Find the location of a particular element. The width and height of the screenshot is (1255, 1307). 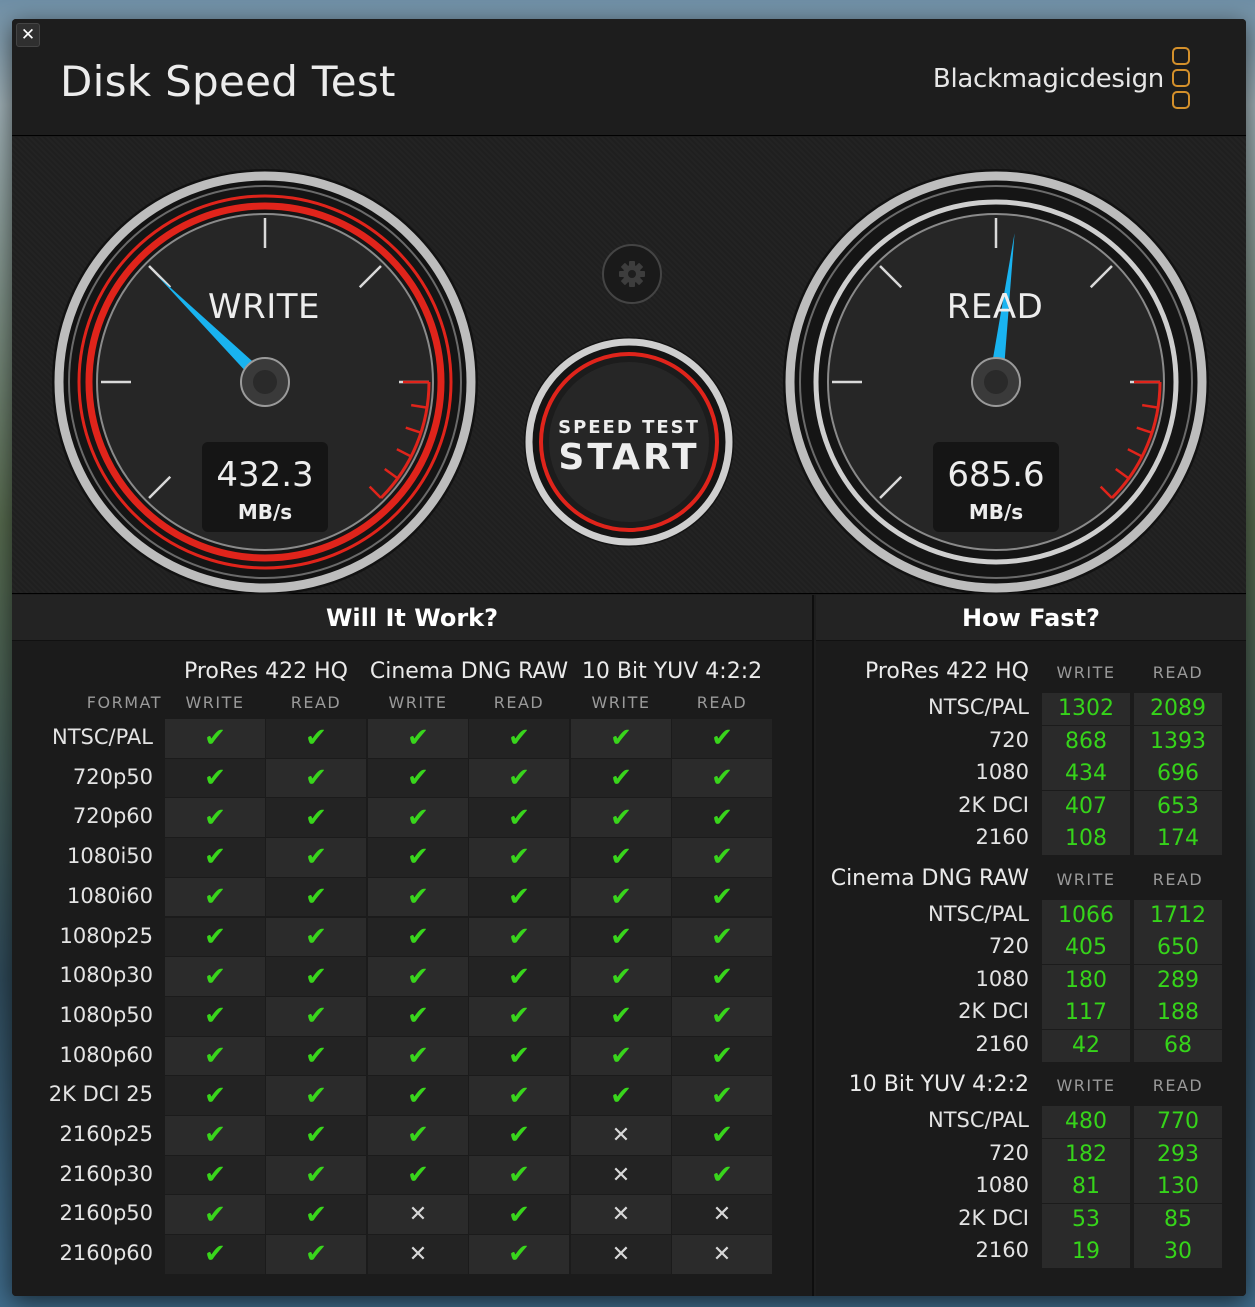

hf-speed-value: 1302 is located at coordinates (1086, 709).